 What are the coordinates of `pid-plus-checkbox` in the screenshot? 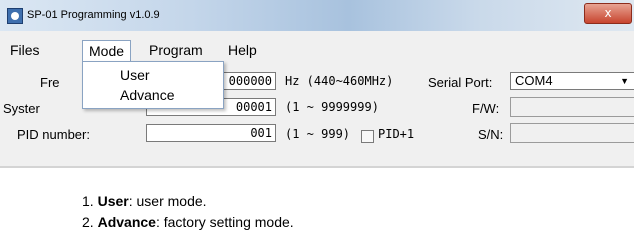 It's located at (367, 136).